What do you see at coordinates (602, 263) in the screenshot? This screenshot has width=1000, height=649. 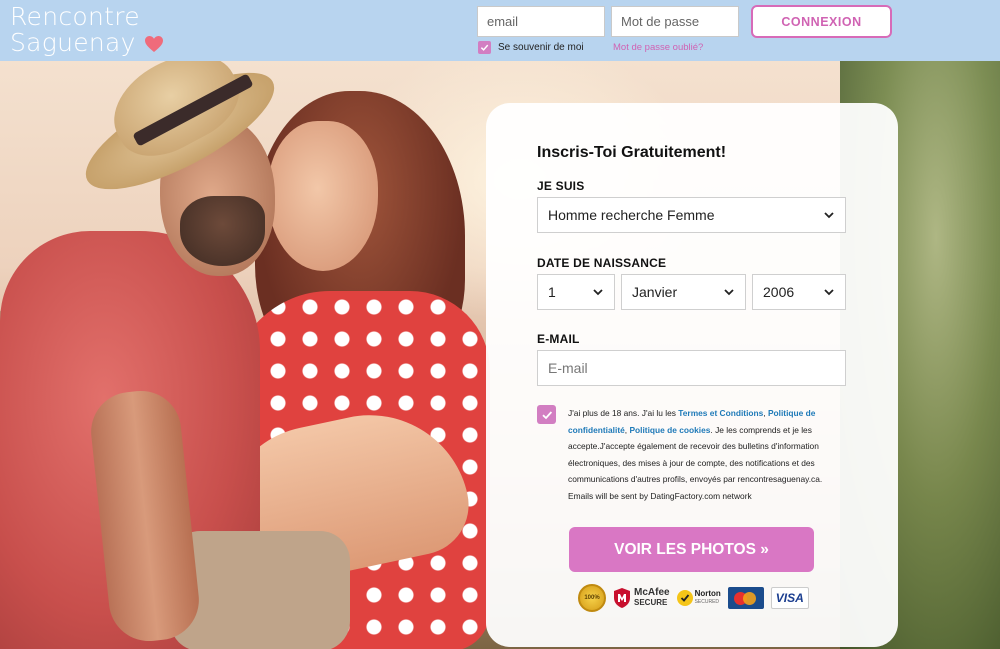 I see `dob-label: DATE DE NAISSANCE` at bounding box center [602, 263].